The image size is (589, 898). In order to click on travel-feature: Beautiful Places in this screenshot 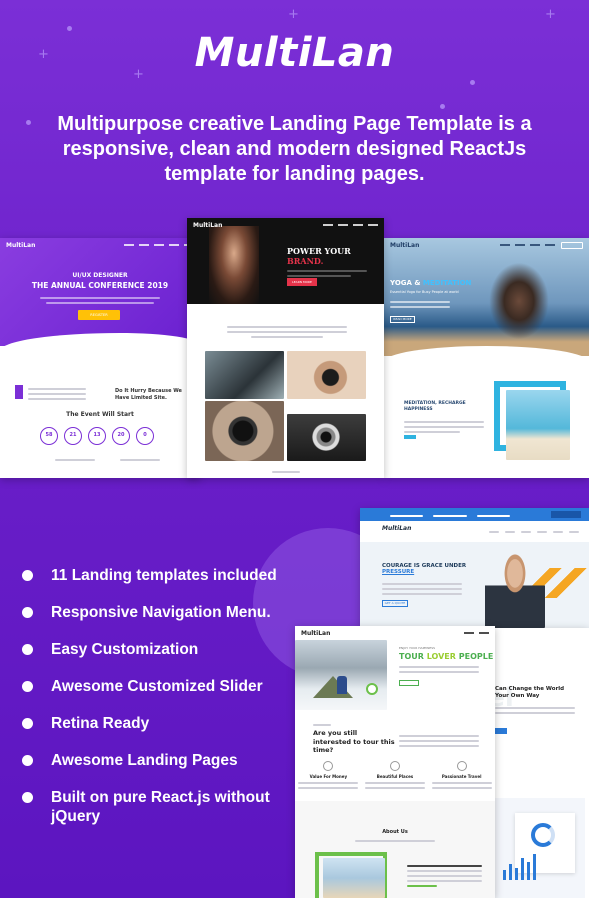, I will do `click(395, 776)`.